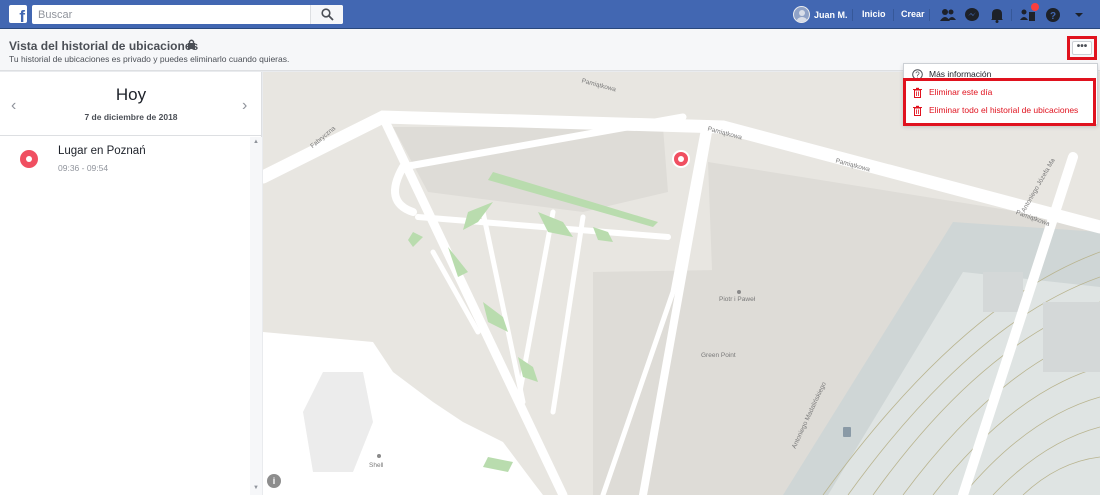 The width and height of the screenshot is (1100, 495). What do you see at coordinates (244, 106) in the screenshot?
I see `next-day-chevron-right-icon: ›` at bounding box center [244, 106].